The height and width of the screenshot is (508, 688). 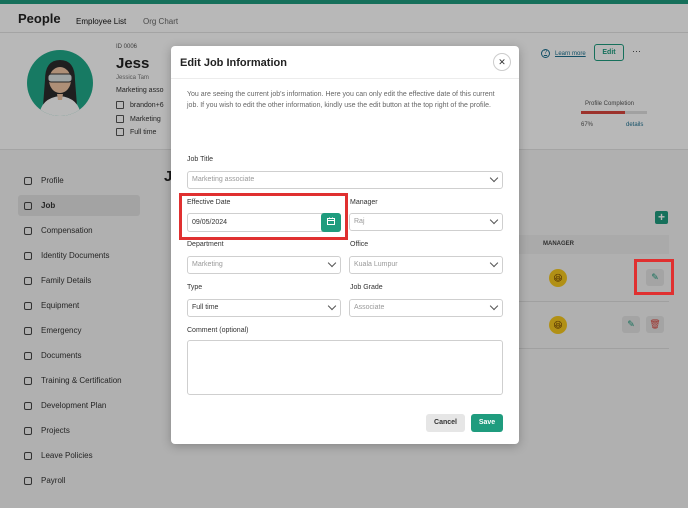 What do you see at coordinates (426, 222) in the screenshot?
I see `manager-select: Raj` at bounding box center [426, 222].